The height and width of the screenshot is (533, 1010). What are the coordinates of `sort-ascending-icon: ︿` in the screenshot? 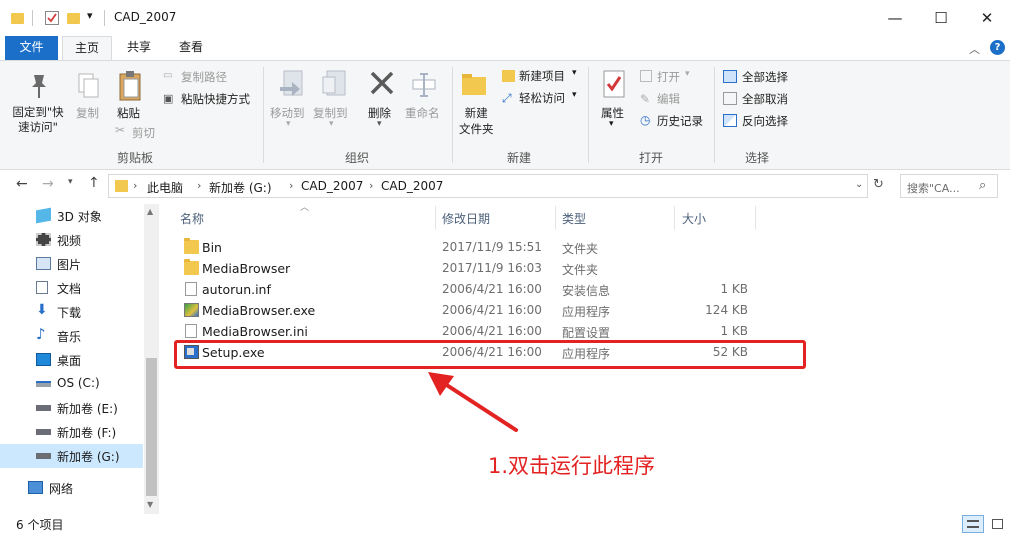 It's located at (305, 208).